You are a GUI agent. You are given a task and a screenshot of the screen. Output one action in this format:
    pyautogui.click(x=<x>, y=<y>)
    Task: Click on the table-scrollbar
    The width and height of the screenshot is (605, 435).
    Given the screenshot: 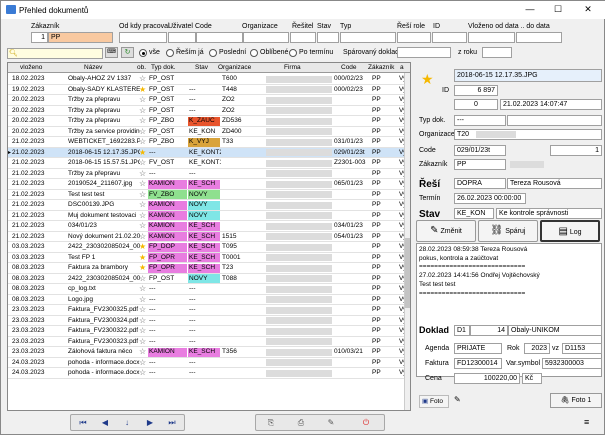 What is the action you would take?
    pyautogui.click(x=407, y=241)
    